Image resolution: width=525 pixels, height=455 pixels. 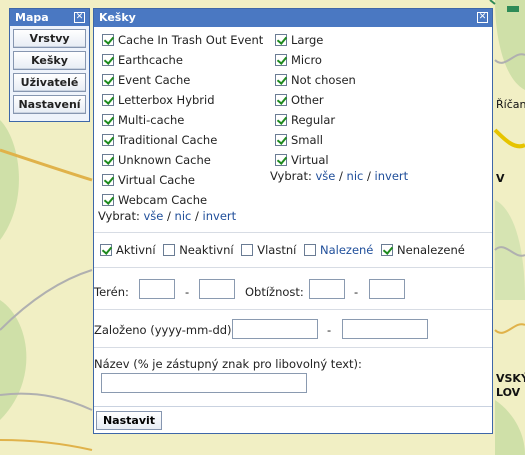 I want to click on submit-button: Nastavit, so click(x=129, y=420).